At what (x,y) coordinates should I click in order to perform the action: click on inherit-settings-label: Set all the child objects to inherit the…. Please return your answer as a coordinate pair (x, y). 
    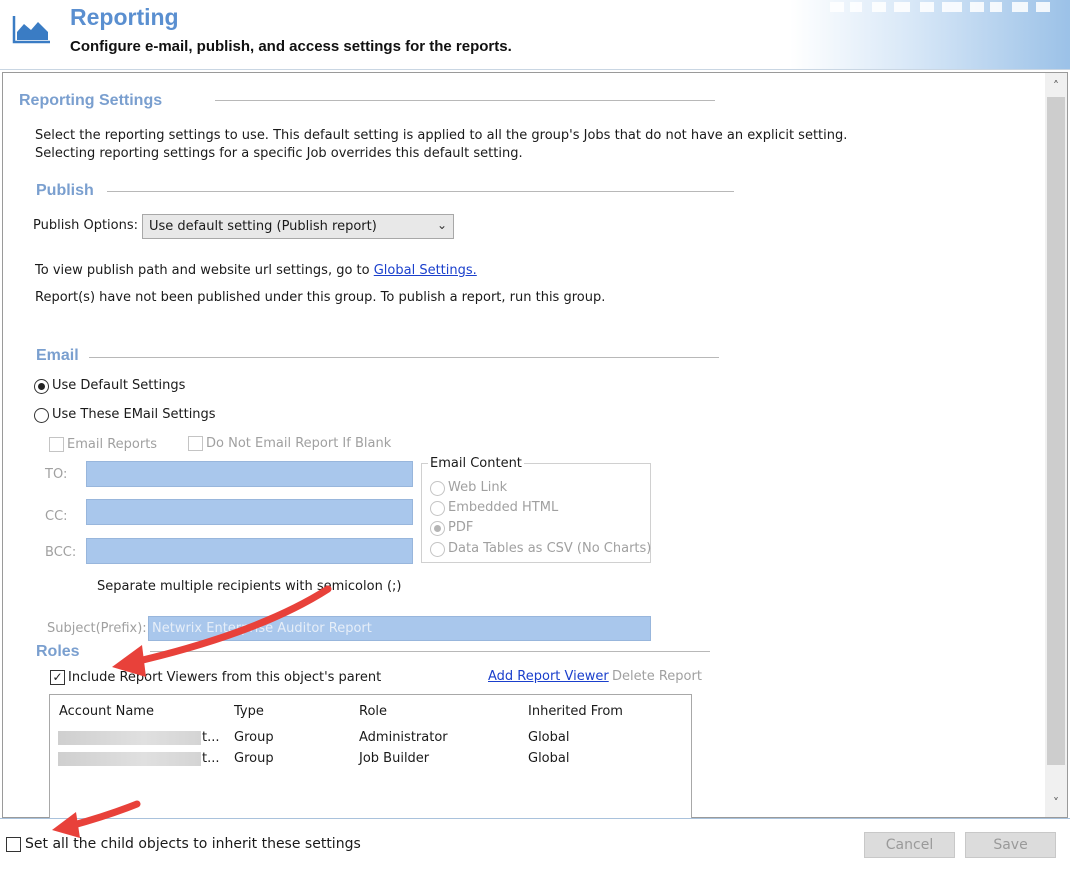
    Looking at the image, I should click on (193, 844).